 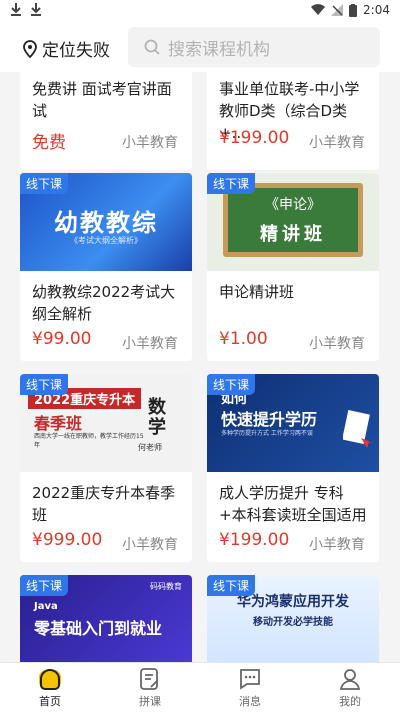 What do you see at coordinates (353, 10) in the screenshot?
I see `battery-icon` at bounding box center [353, 10].